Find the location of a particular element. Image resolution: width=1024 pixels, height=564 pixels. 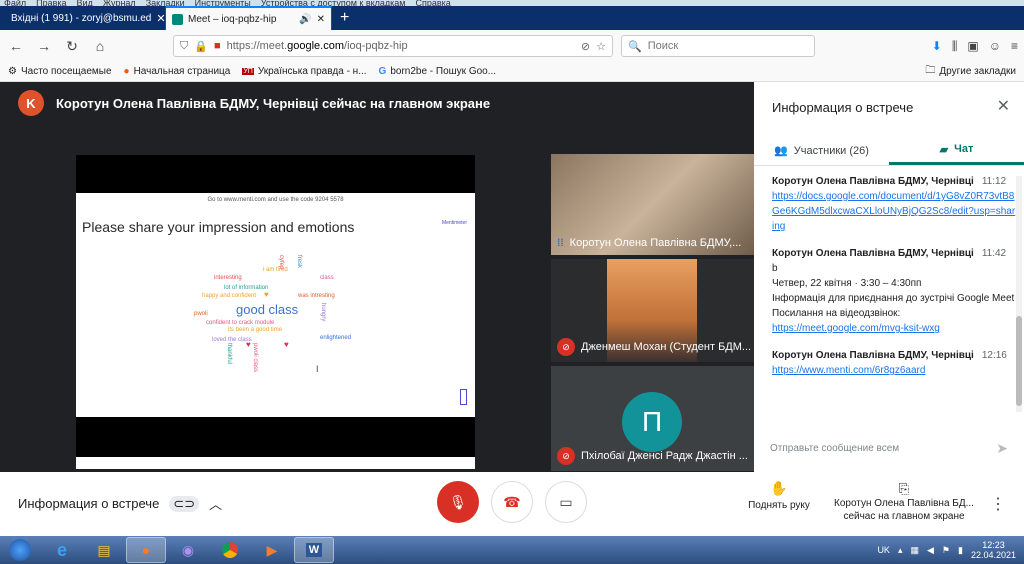

taskbar-firefox: ● is located at coordinates (146, 550).